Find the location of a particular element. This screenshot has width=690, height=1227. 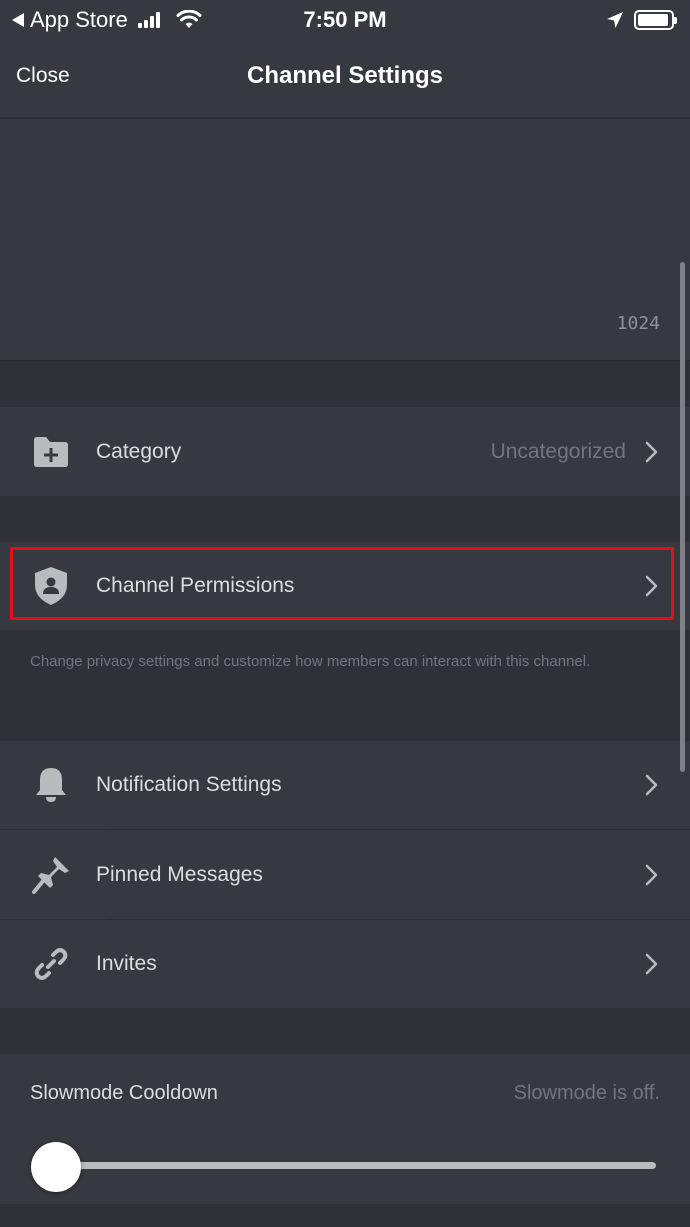

category-label: Category is located at coordinates (139, 451).